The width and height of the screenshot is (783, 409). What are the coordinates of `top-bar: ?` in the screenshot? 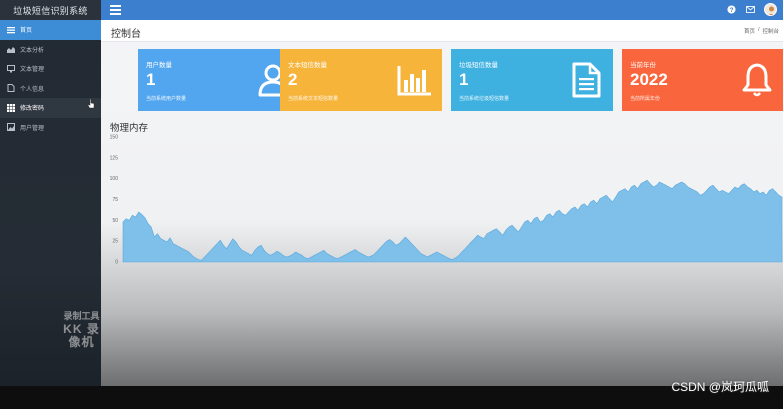 It's located at (442, 10).